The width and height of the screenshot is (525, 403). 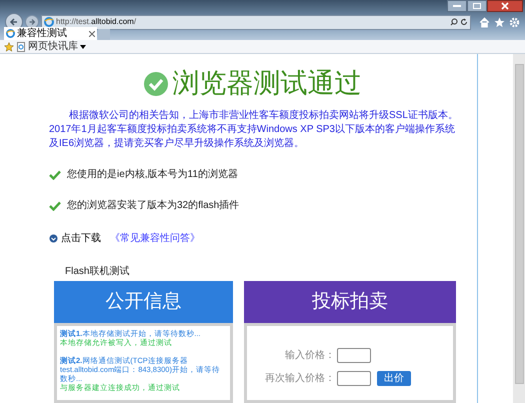 I want to click on settings-icon, so click(x=514, y=22).